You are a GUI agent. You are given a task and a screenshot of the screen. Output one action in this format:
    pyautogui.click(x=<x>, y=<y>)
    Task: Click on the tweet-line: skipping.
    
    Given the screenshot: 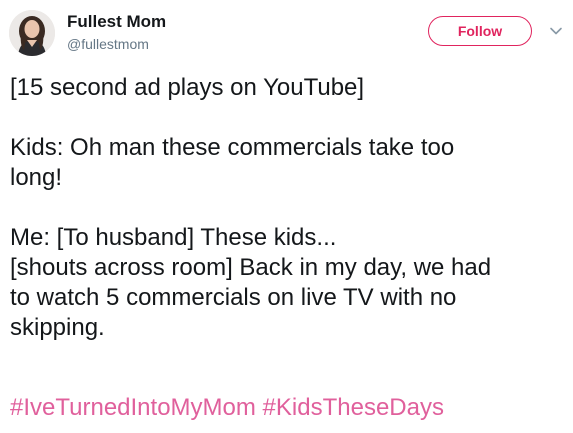 What is the action you would take?
    pyautogui.click(x=57, y=327)
    